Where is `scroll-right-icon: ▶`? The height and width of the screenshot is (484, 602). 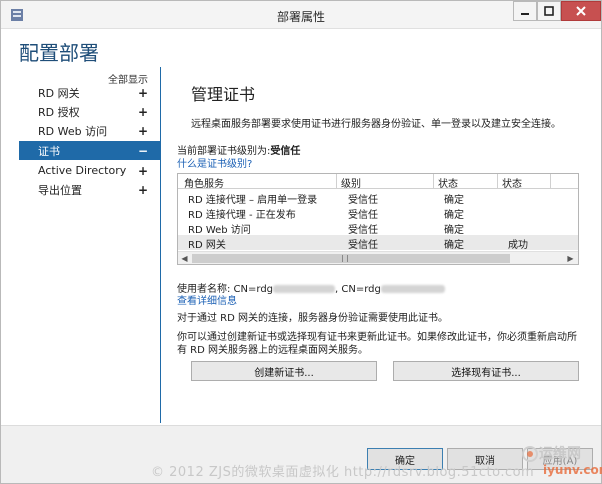 scroll-right-icon: ▶ is located at coordinates (570, 258).